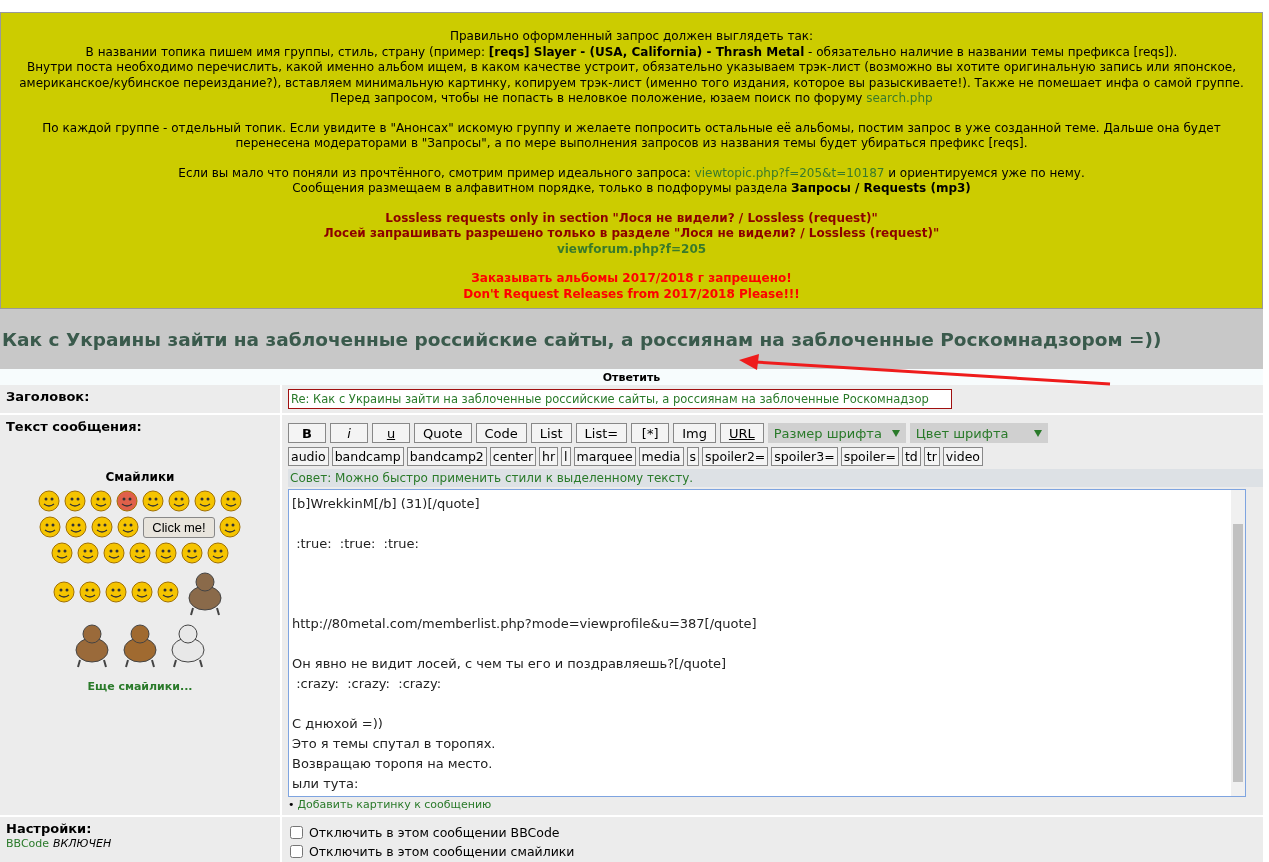 The height and width of the screenshot is (862, 1269). I want to click on format-button: Quote, so click(443, 433).